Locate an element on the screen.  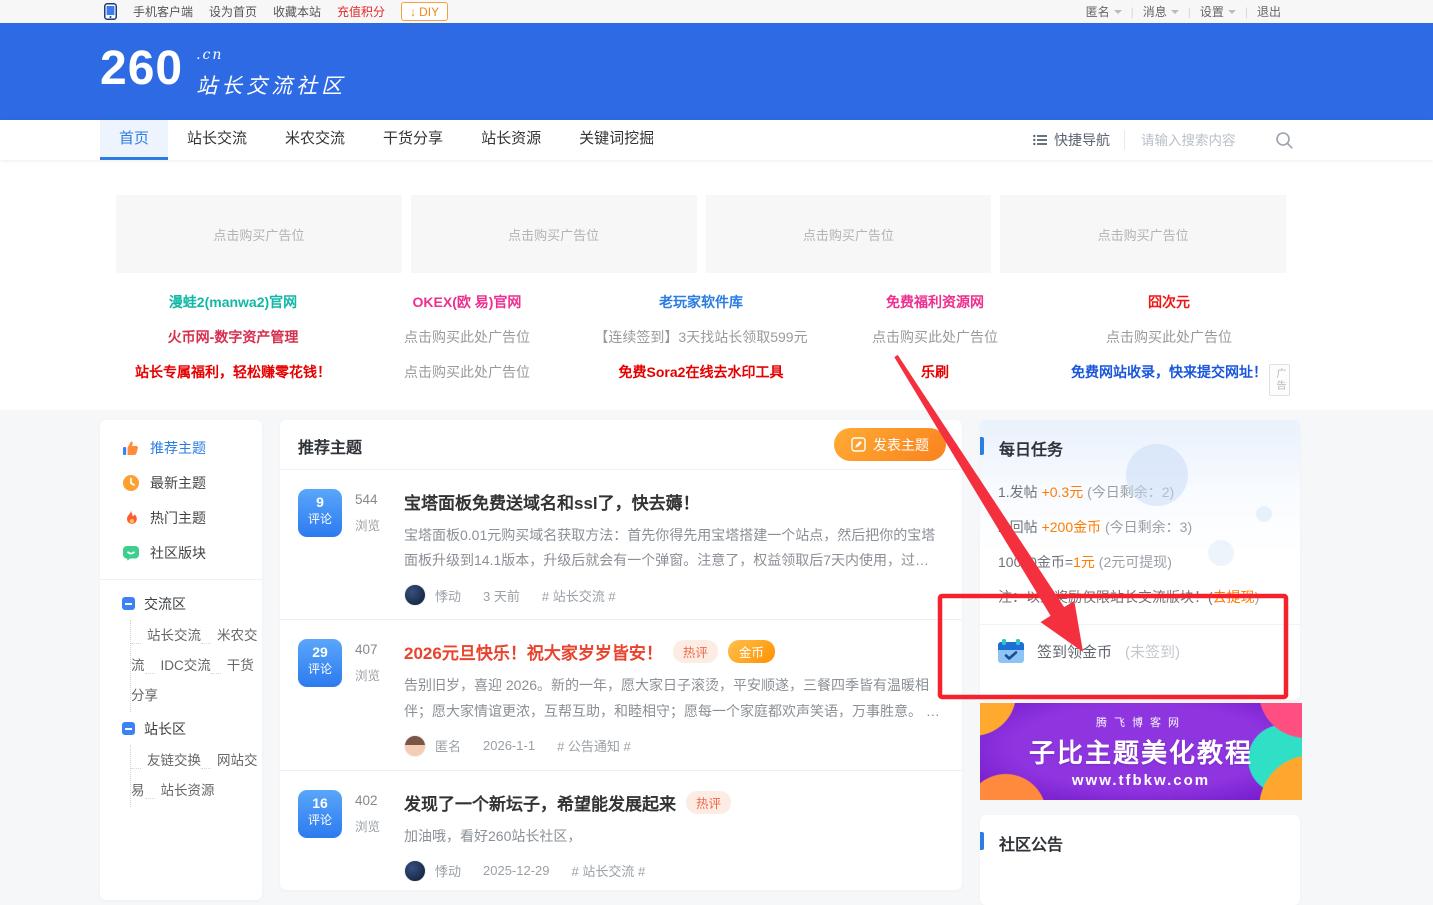
ad-text-link: 免费网站收录，快来提交网址！ is located at coordinates (1169, 371).